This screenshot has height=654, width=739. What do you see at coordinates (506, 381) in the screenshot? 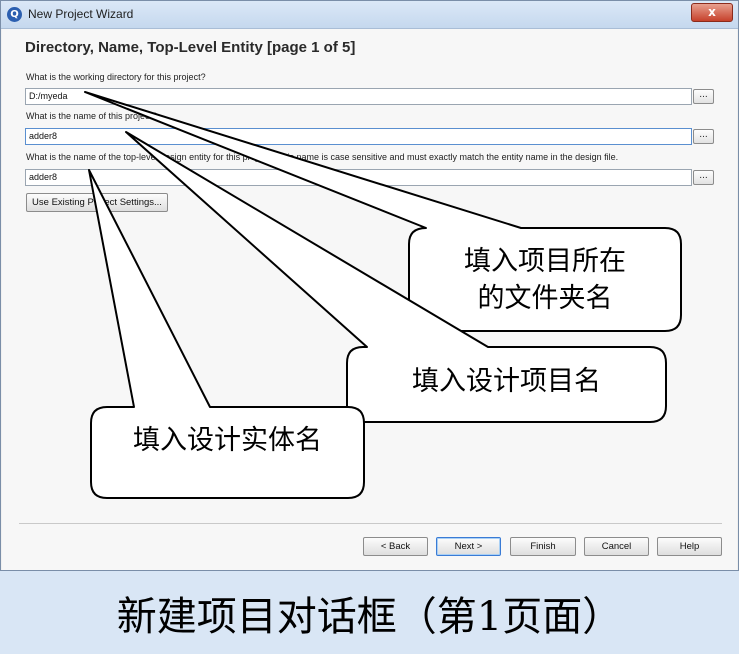
I see `project-name-callout-text: 填入设计项目名` at bounding box center [506, 381].